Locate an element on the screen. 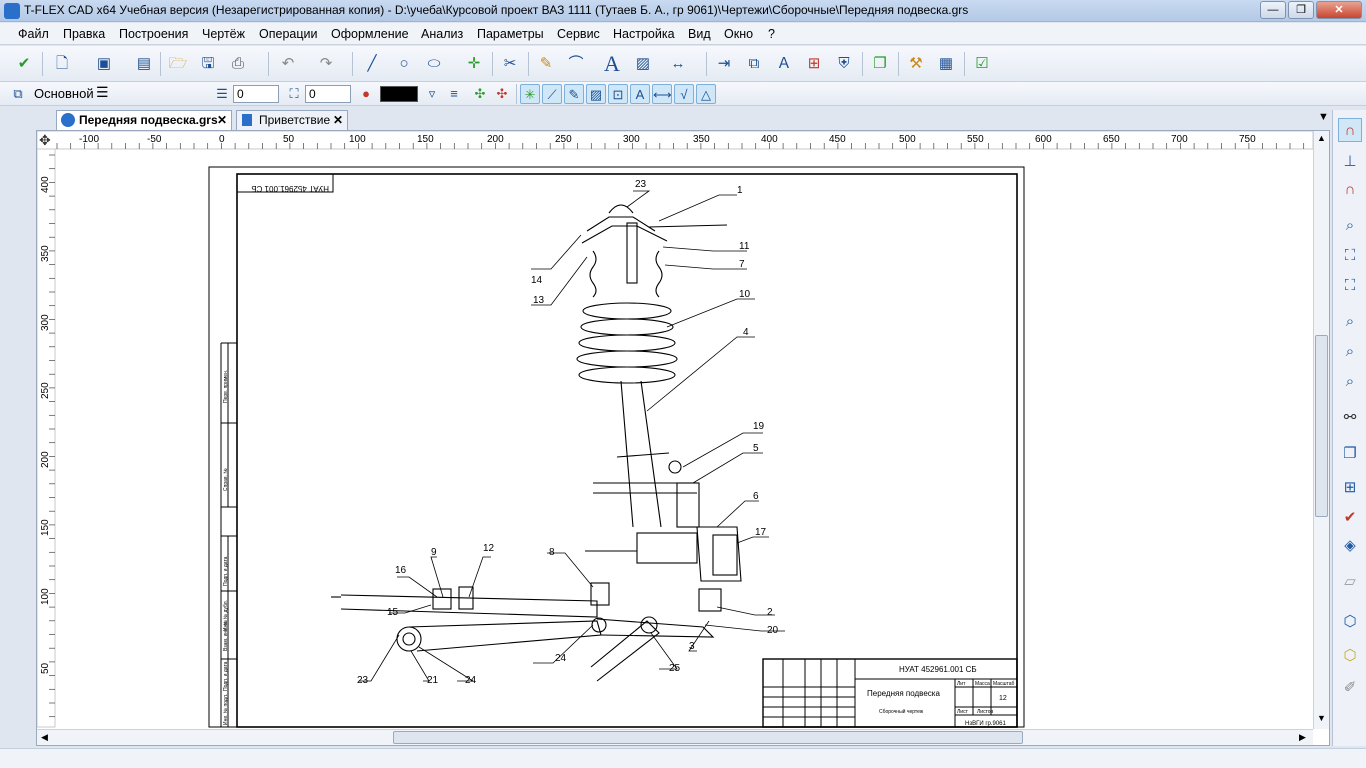 This screenshot has width=1366, height=768. brush-icon: ✐ is located at coordinates (1350, 688).